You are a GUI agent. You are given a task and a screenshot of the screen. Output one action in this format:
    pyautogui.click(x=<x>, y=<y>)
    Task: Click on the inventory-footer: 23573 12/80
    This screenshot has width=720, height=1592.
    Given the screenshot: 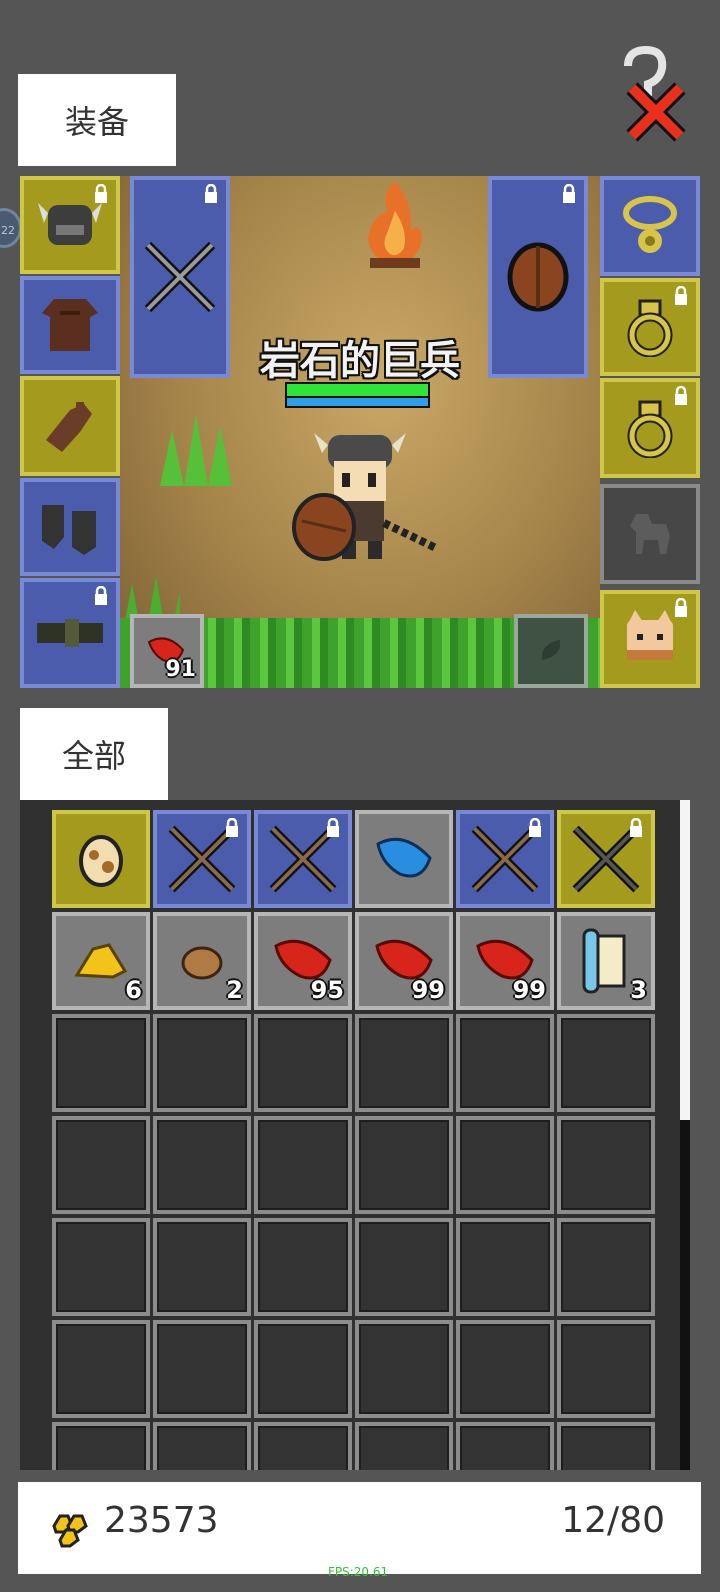 What is the action you would take?
    pyautogui.click(x=359, y=1528)
    